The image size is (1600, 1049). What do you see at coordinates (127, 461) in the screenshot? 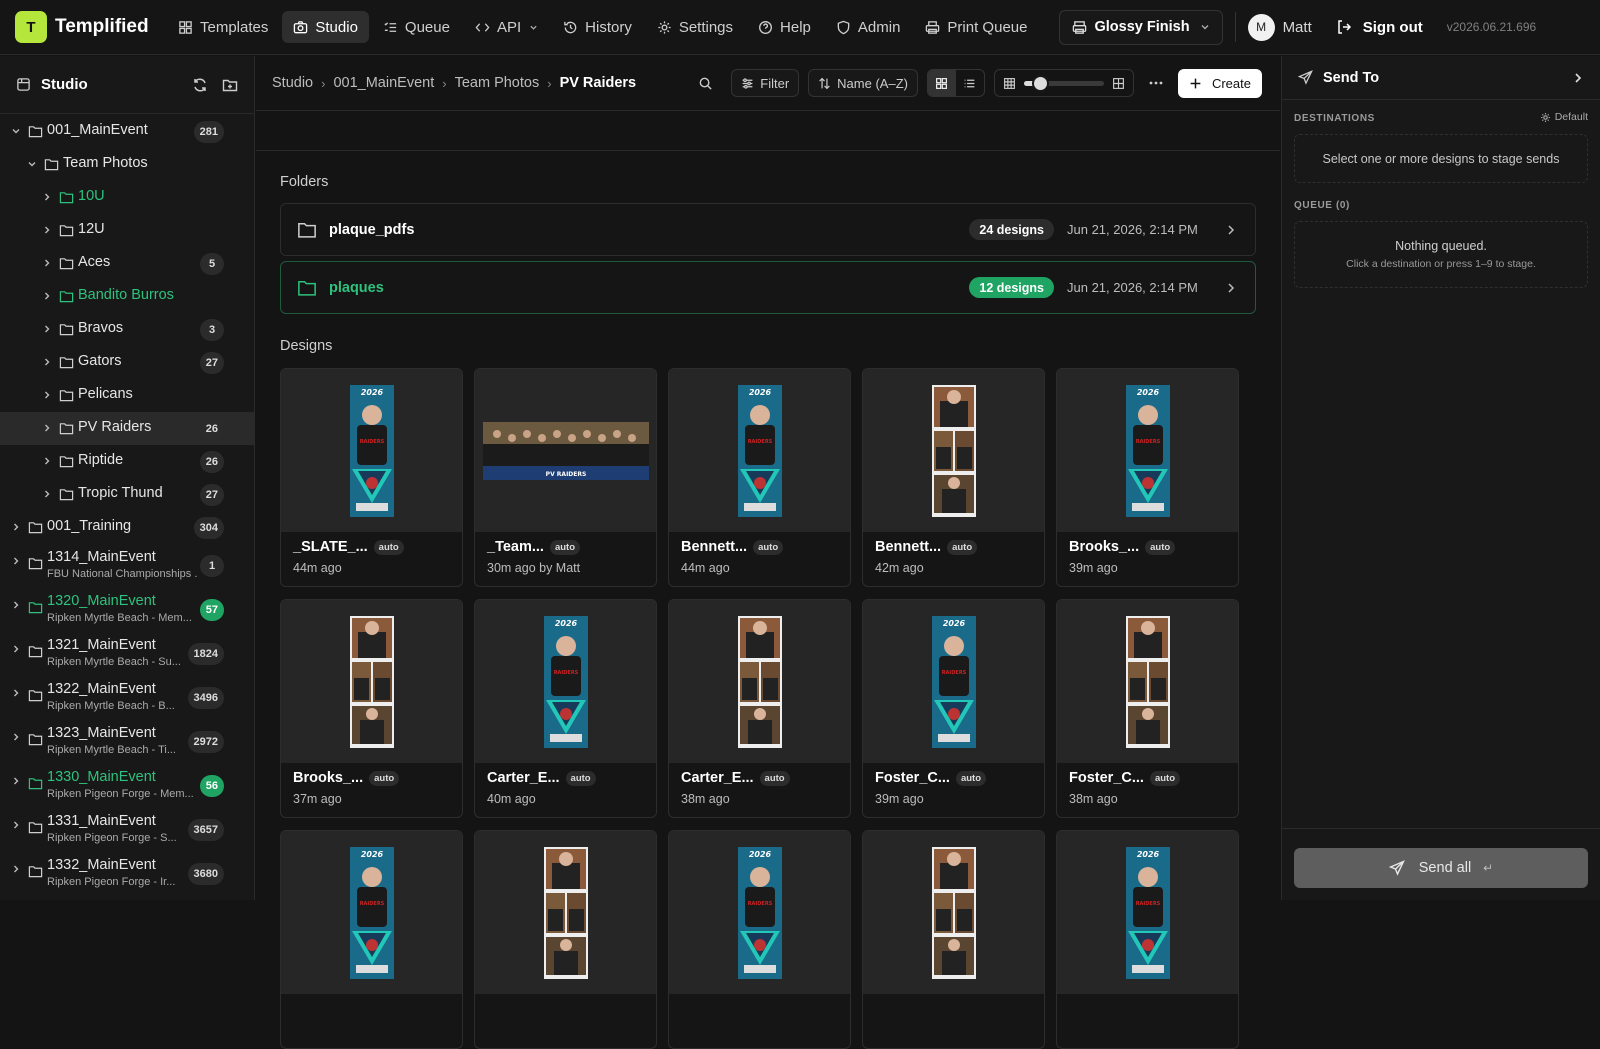
I see `tree-item-riptide: Riptide 26` at bounding box center [127, 461].